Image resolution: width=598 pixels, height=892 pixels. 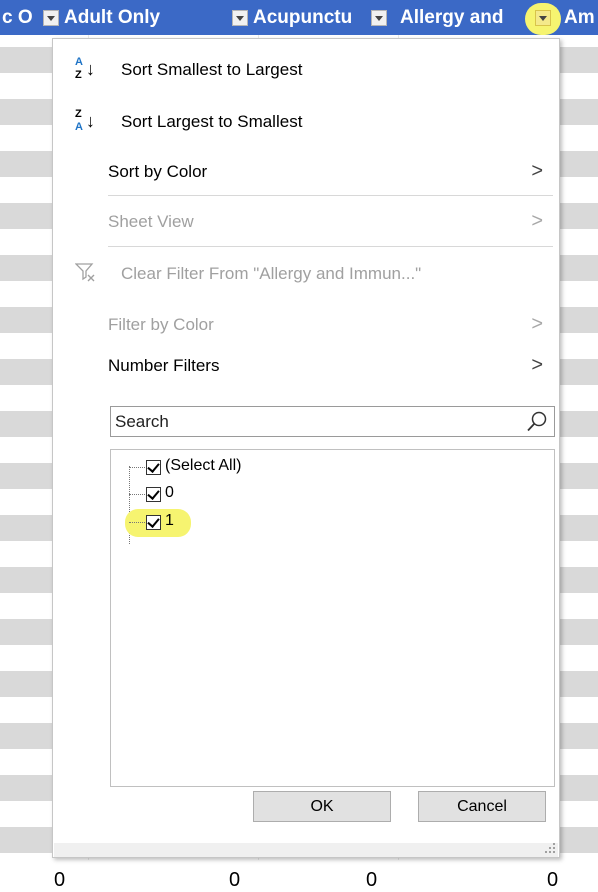 What do you see at coordinates (322, 806) in the screenshot?
I see `ok-button: OK` at bounding box center [322, 806].